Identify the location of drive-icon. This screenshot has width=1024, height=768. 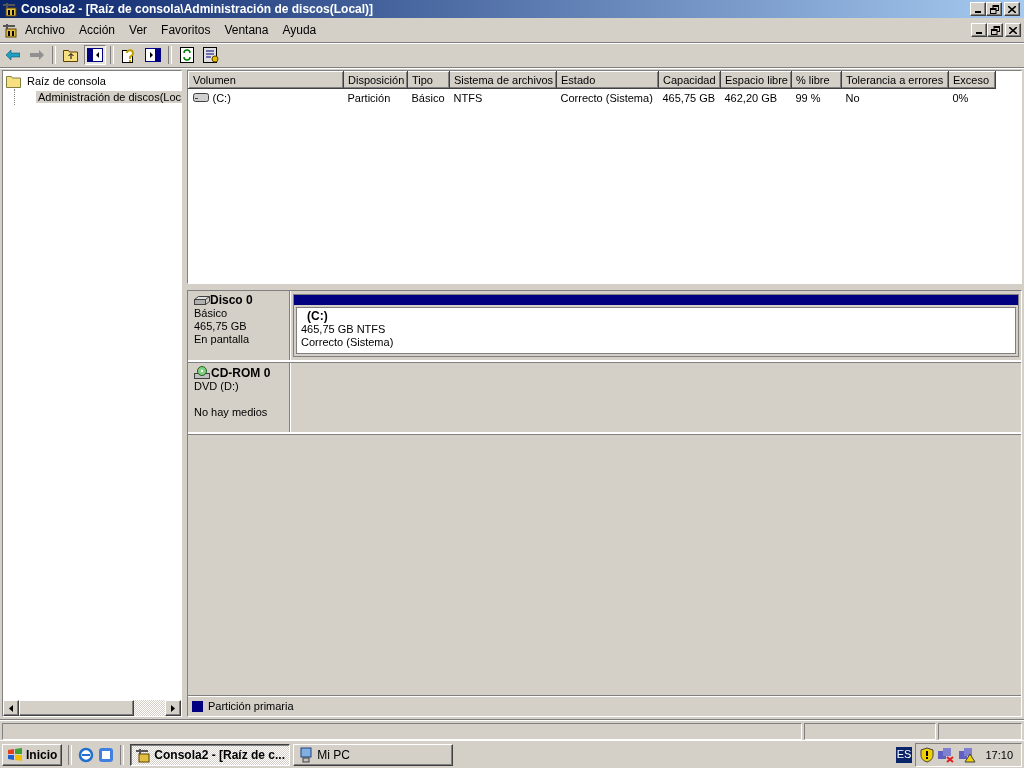
(200, 97).